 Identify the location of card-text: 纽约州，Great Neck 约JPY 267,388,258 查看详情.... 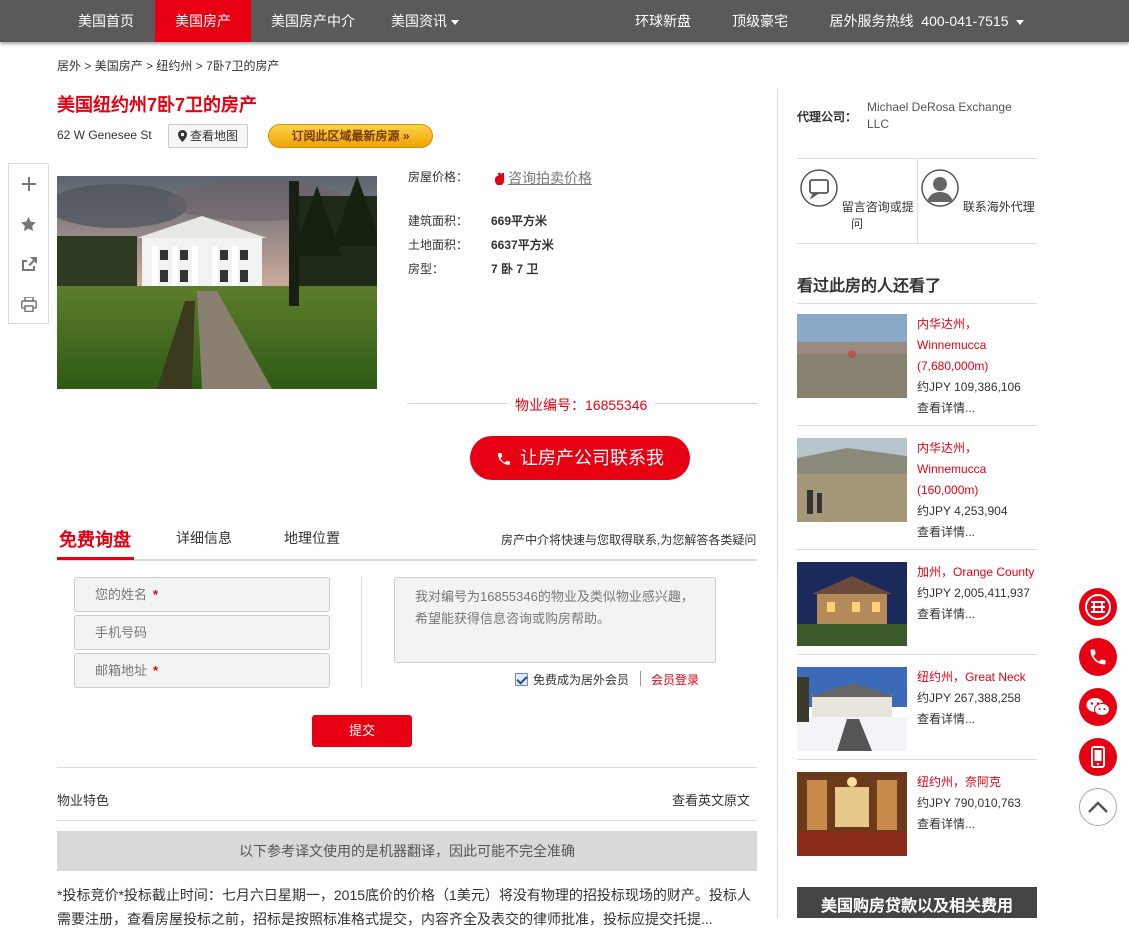
(978, 698).